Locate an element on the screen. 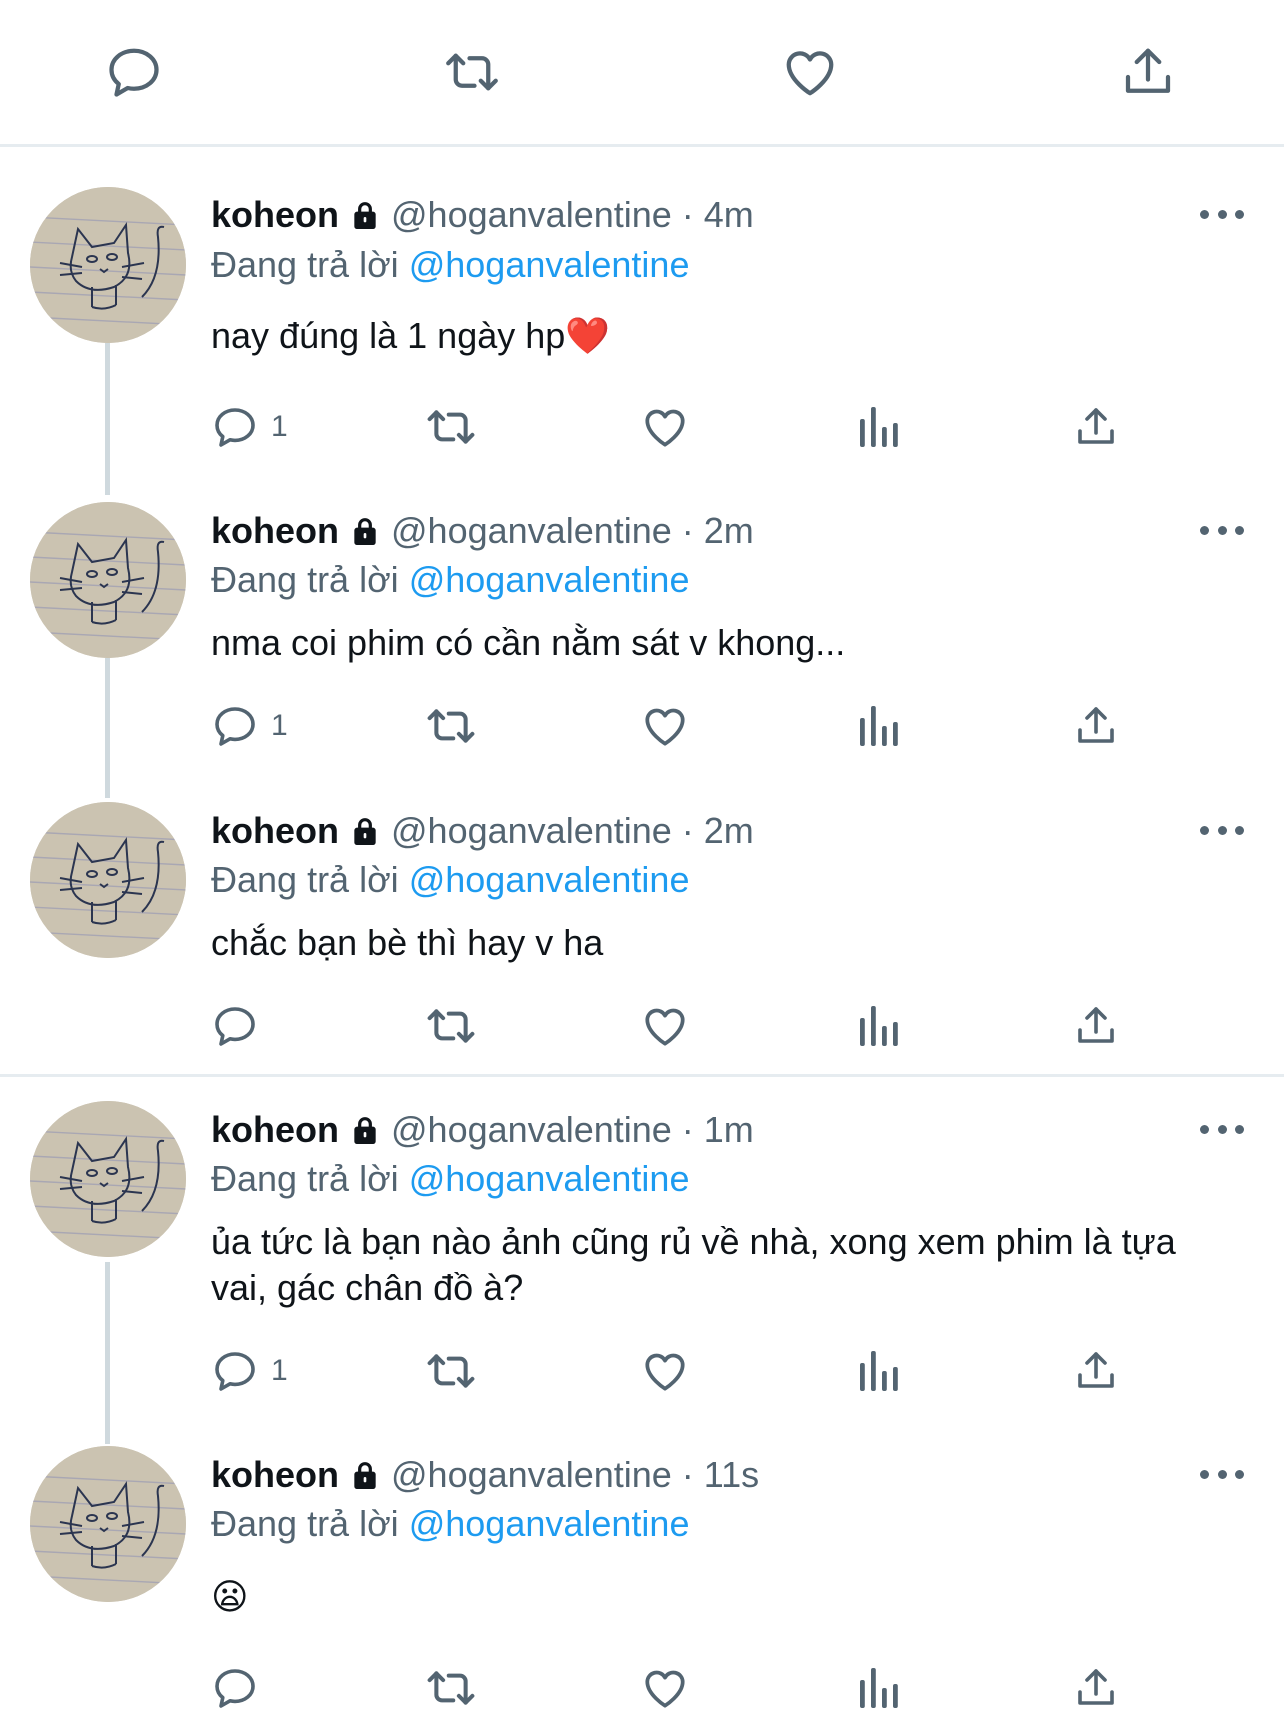 This screenshot has height=1727, width=1284. tweet-header: koheon @hoganvalentine · 11s is located at coordinates (485, 1475).